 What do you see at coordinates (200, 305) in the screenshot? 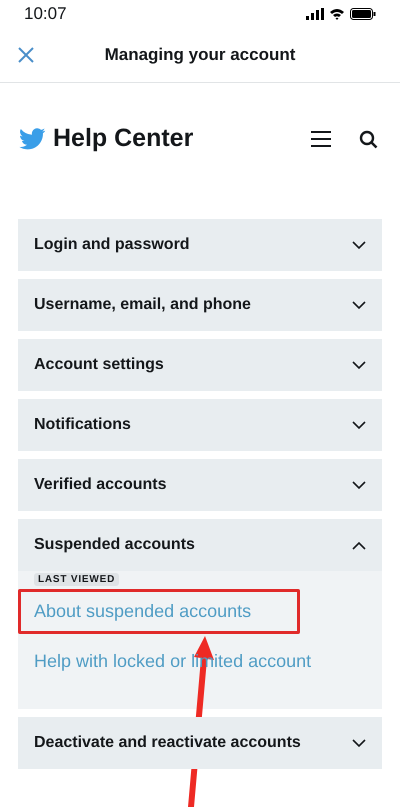
I see `section-header: Username, email, and phone` at bounding box center [200, 305].